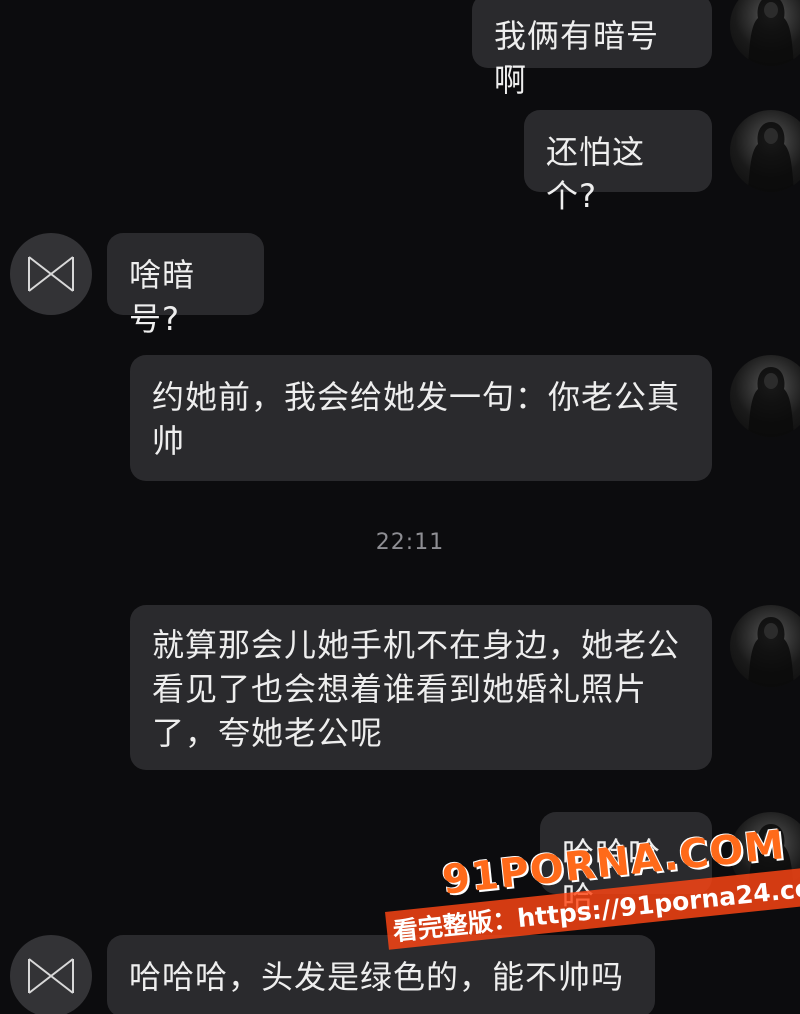  I want to click on message-bubble-outgoing: 还怕这个?, so click(618, 162).